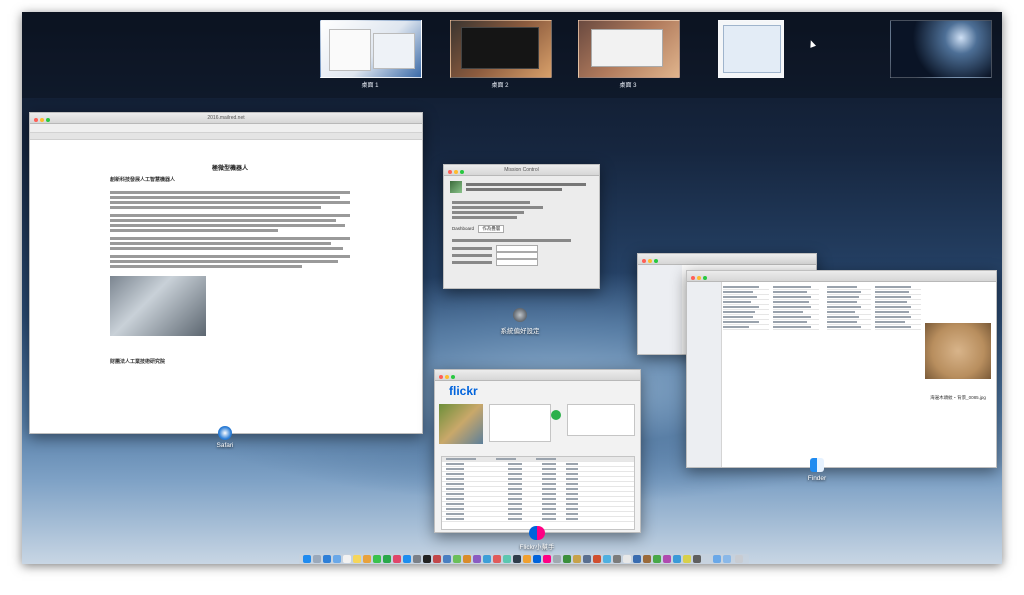  Describe the element at coordinates (501, 49) in the screenshot. I see `space-2-thumbnail` at that location.